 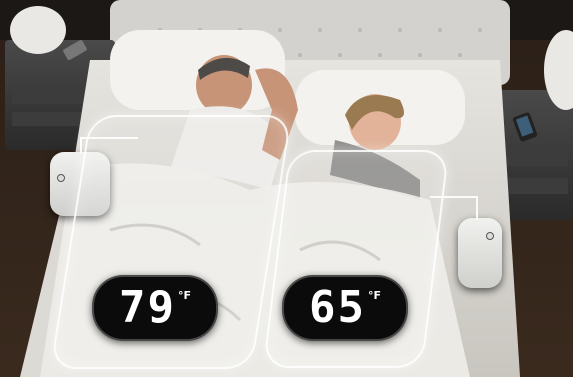 I want to click on right-temperature-display: 65 °F, so click(x=345, y=308).